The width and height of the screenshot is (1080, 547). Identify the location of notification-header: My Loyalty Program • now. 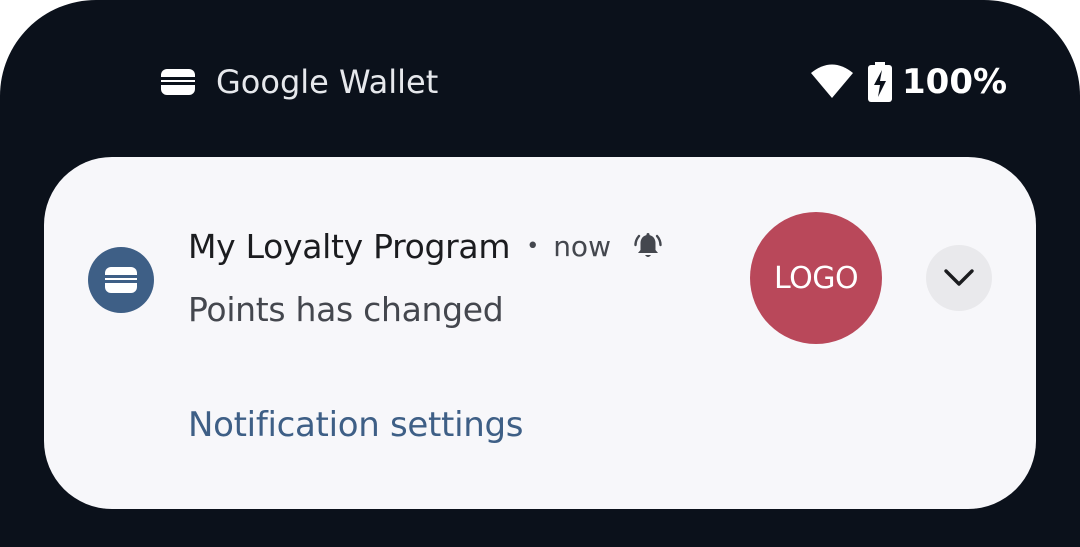
(425, 246).